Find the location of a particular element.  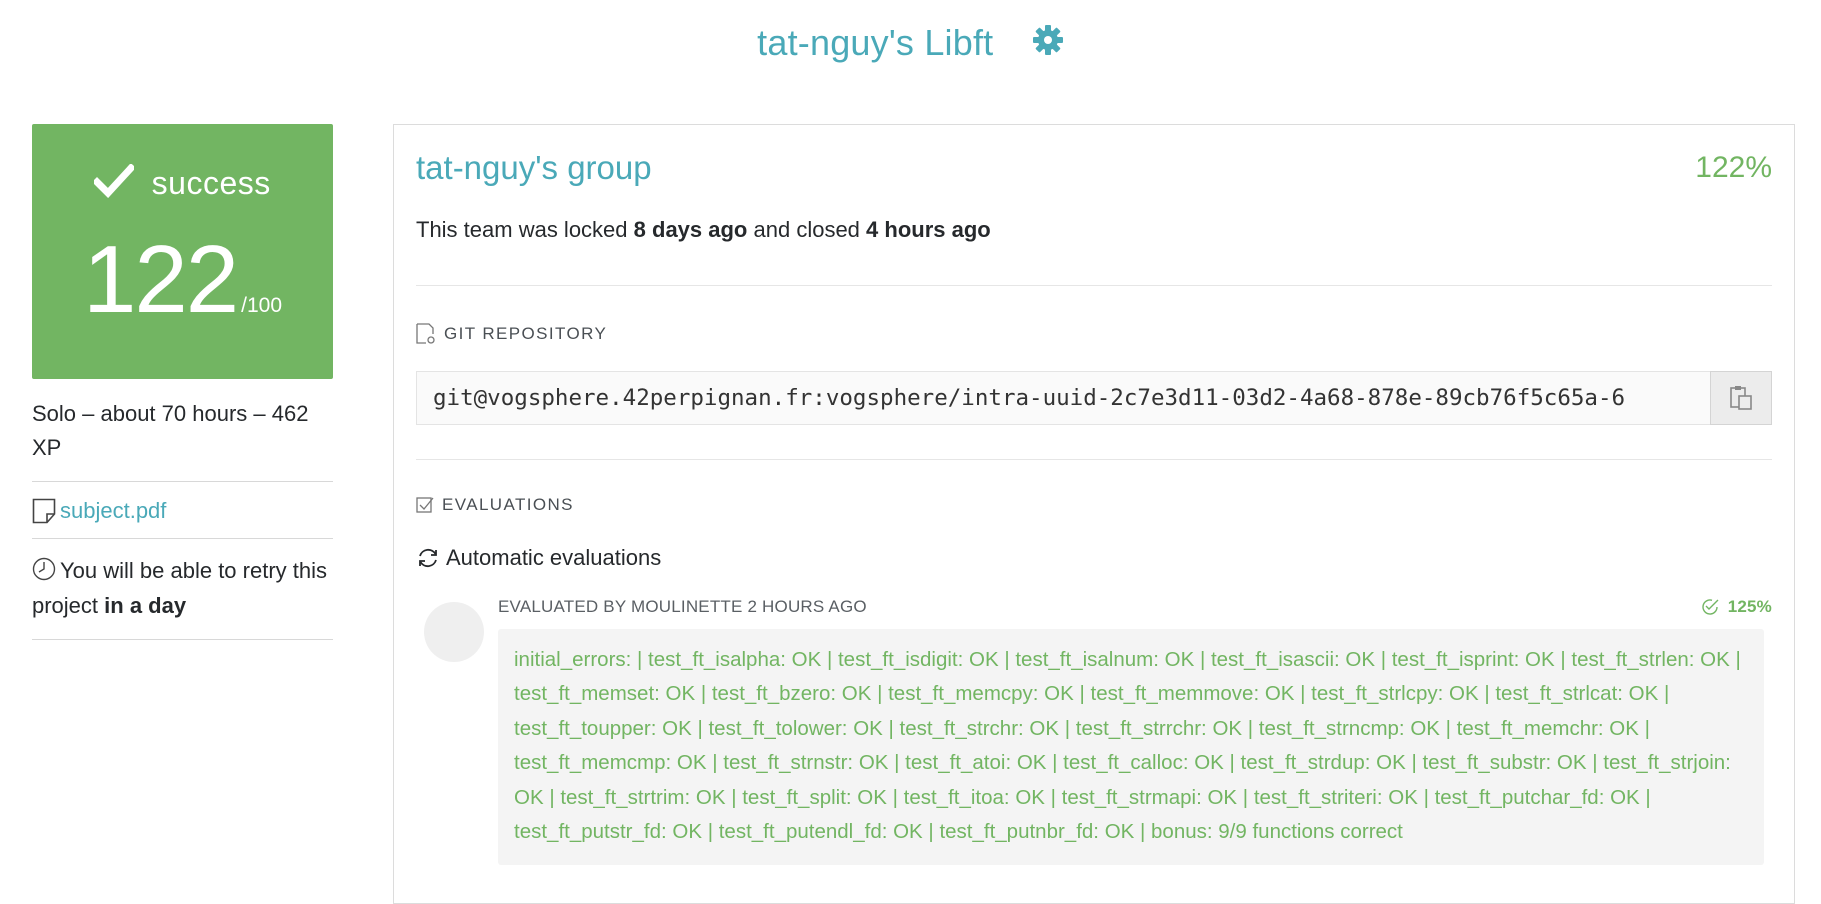

page-header: tat-nguy's Libft is located at coordinates (910, 50).